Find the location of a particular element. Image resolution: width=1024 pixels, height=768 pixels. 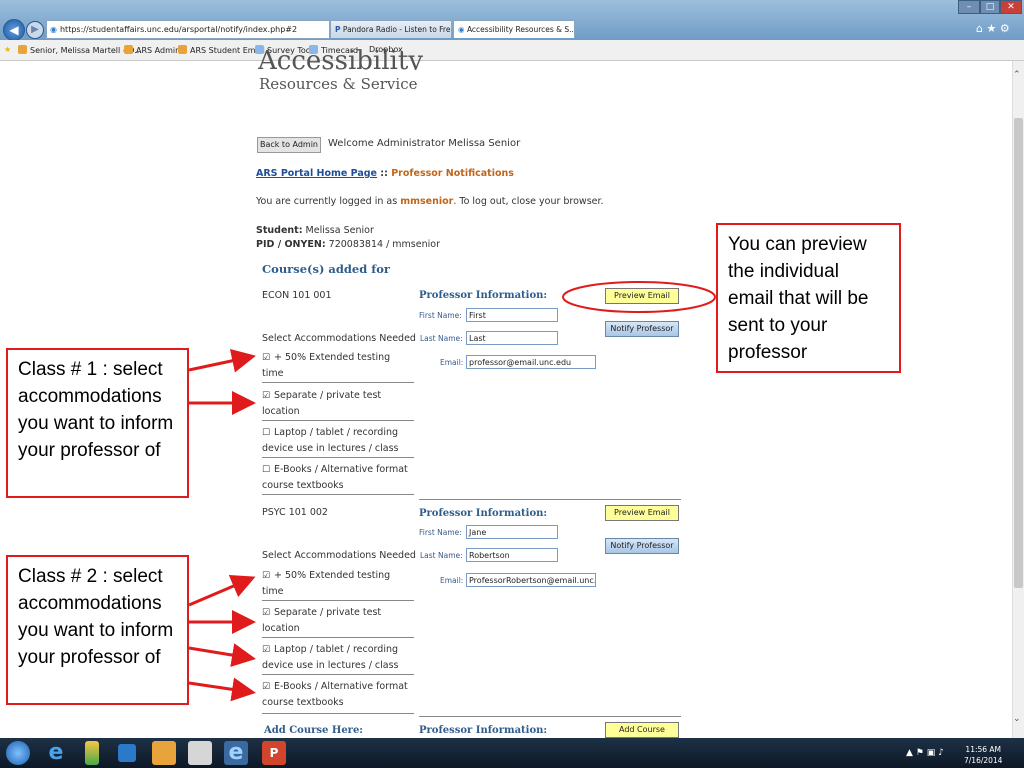

preview-highlight-ellipse is located at coordinates (639, 297).